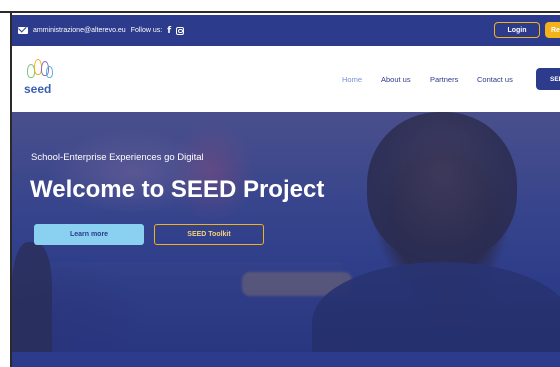 The height and width of the screenshot is (367, 560). I want to click on hero-subtitle: School-Enterprise Experiences go Digital, so click(117, 157).